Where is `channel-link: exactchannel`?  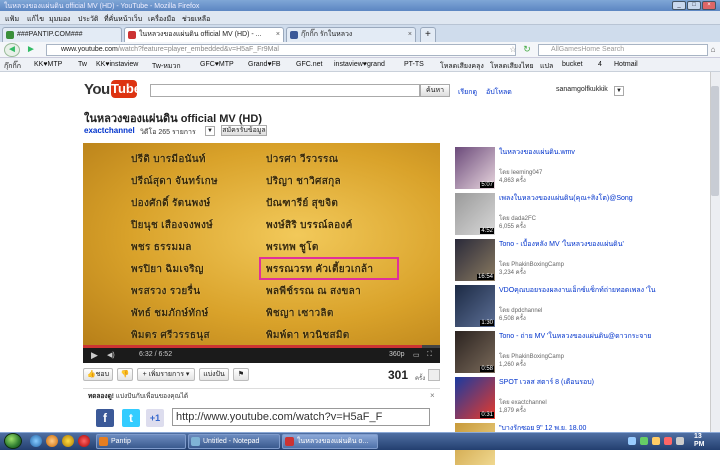 channel-link: exactchannel is located at coordinates (109, 130).